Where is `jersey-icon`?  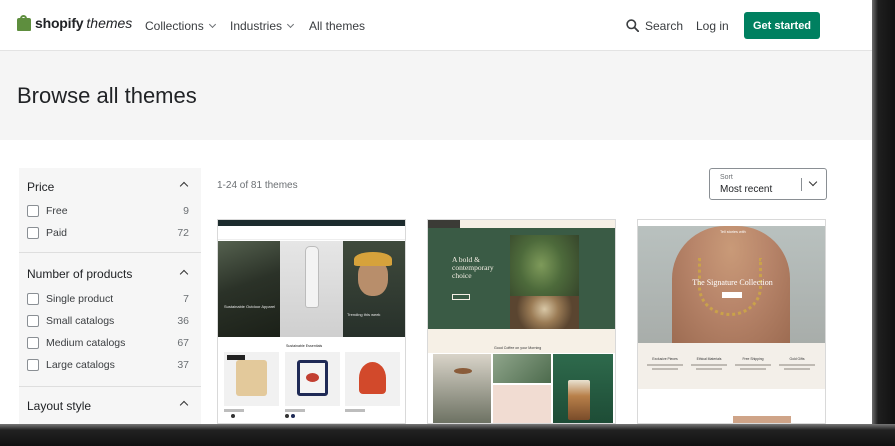
jersey-icon is located at coordinates (312, 378).